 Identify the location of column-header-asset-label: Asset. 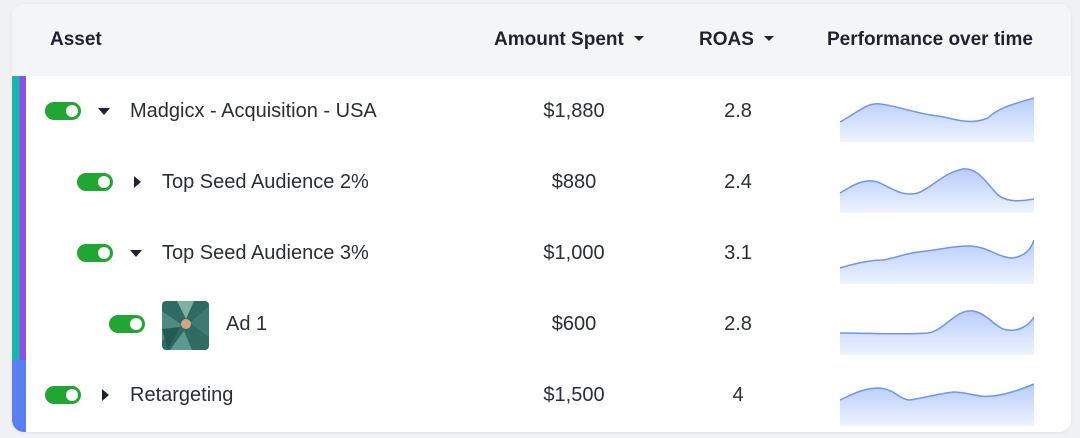
(76, 39).